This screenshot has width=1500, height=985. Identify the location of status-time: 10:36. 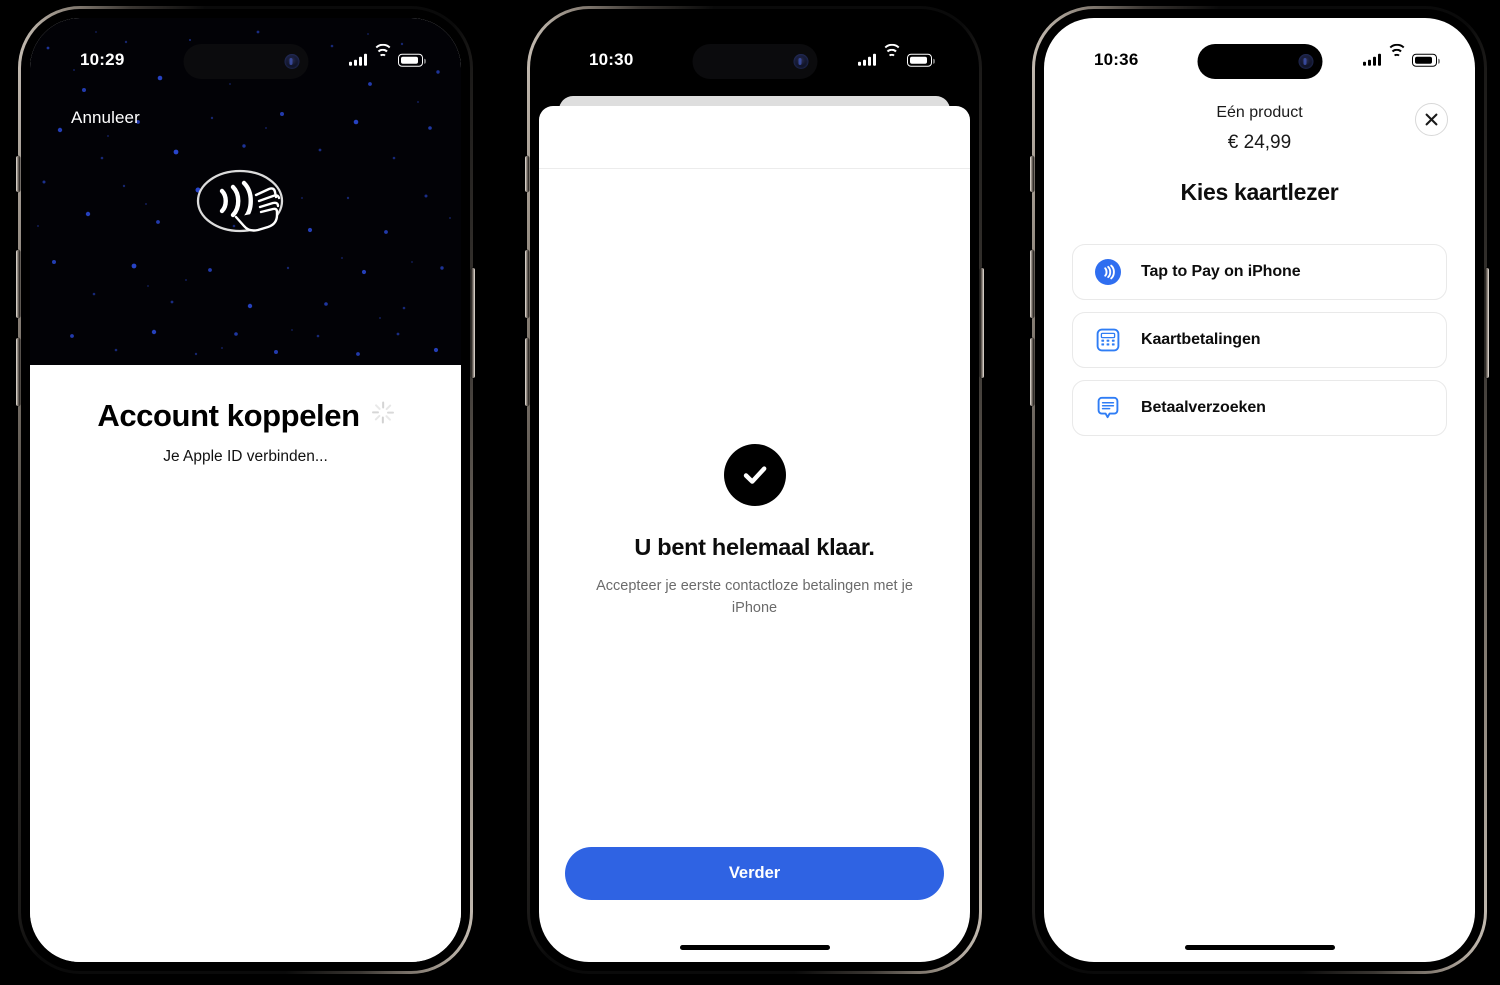
(1116, 59).